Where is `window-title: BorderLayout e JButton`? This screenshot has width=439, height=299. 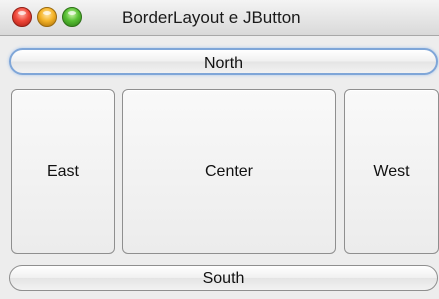 window-title: BorderLayout e JButton is located at coordinates (211, 17).